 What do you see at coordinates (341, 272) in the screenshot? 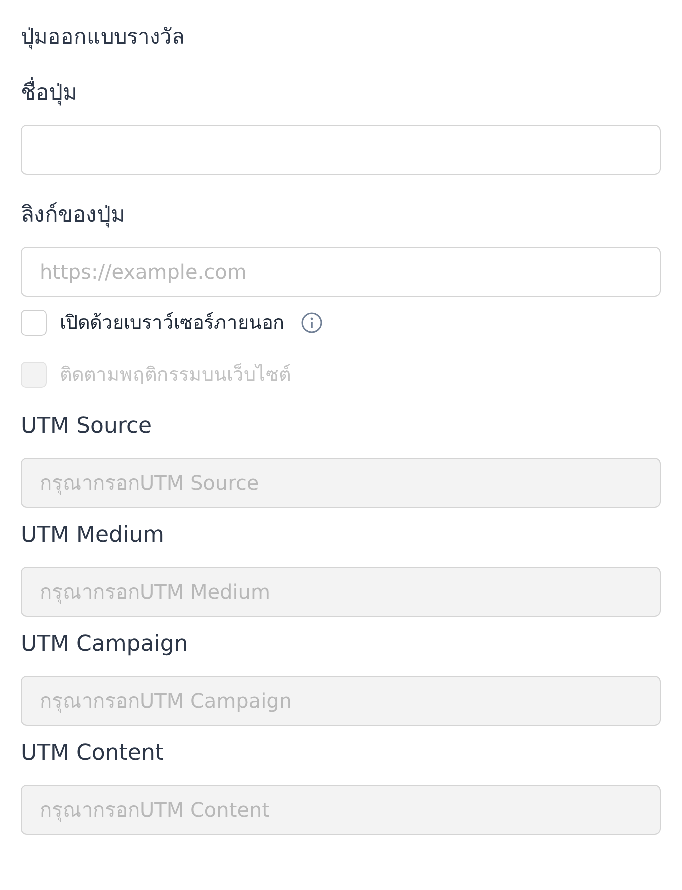
I see `input-field: https://example.com` at bounding box center [341, 272].